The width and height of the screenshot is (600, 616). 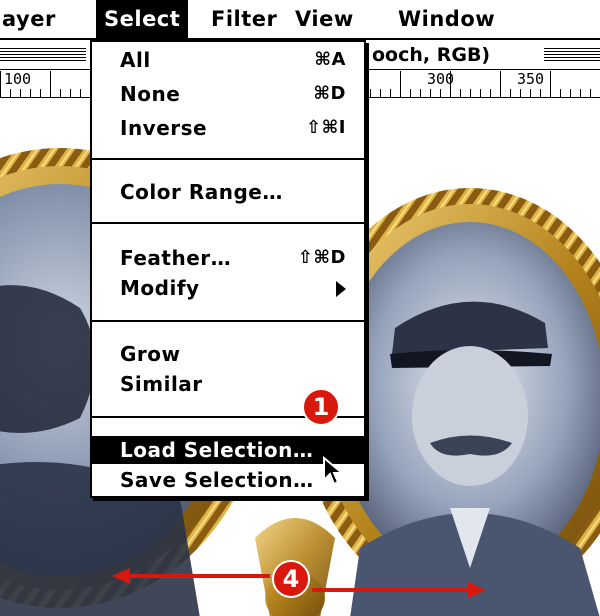 What do you see at coordinates (244, 19) in the screenshot?
I see `menu-filter: Filter` at bounding box center [244, 19].